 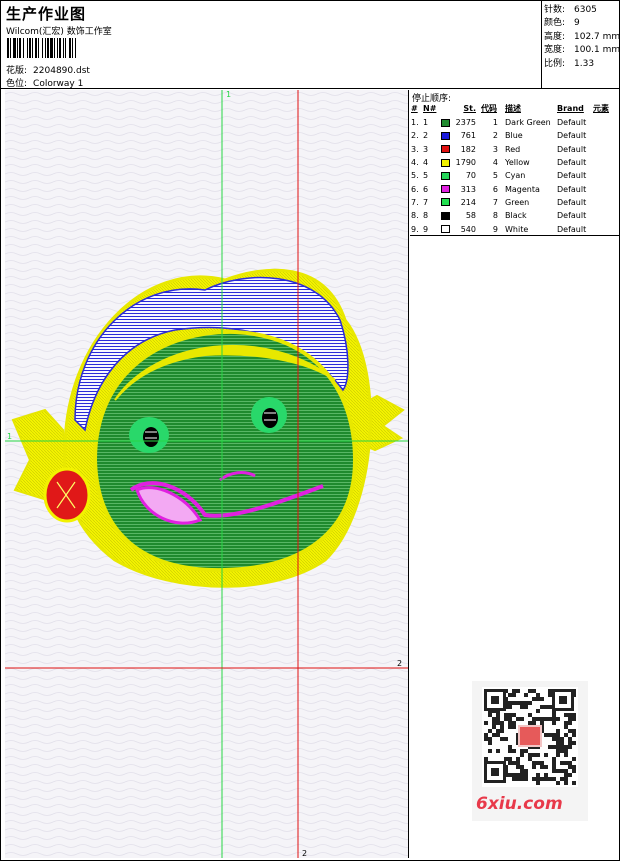 I want to click on row-stitches: 1790, so click(x=460, y=162).